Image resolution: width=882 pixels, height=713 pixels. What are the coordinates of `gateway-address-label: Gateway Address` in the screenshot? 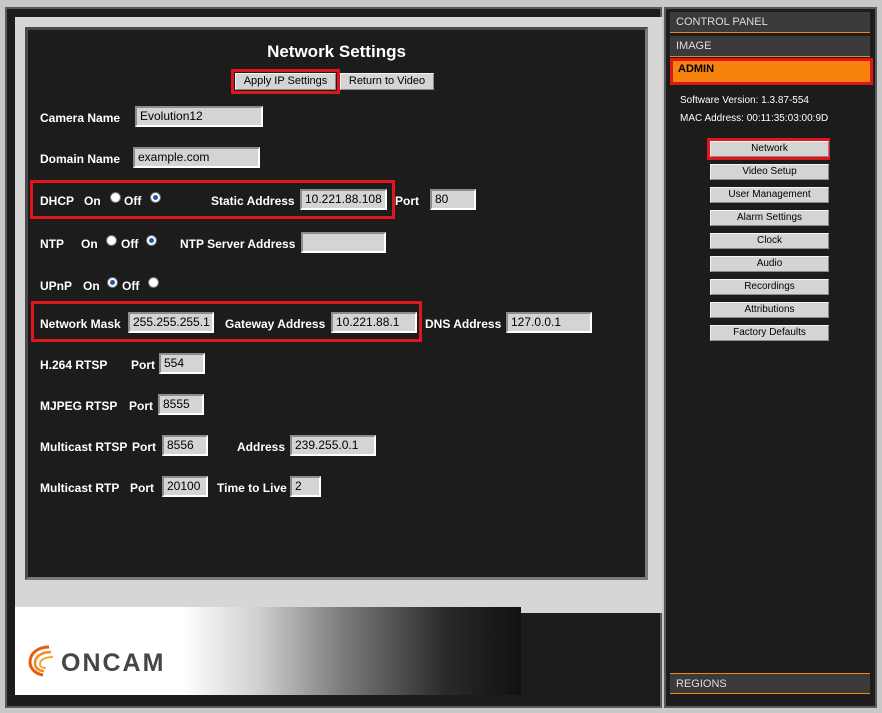 It's located at (275, 324).